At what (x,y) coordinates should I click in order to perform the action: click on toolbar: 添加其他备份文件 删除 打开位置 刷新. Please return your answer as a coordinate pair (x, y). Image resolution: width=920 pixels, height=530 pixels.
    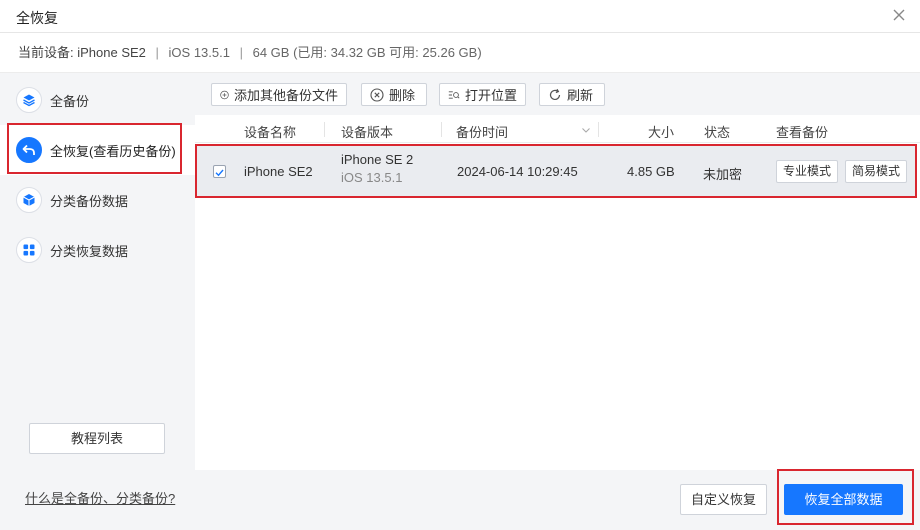
    Looking at the image, I should click on (557, 94).